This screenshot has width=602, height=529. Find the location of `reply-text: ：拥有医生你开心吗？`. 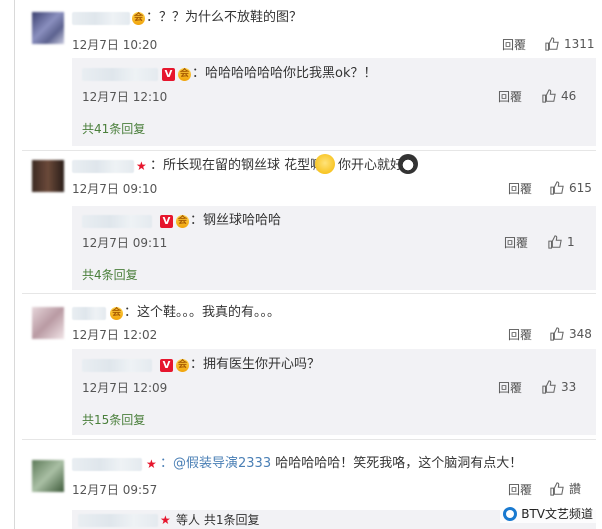

reply-text: ：拥有医生你开心吗？ is located at coordinates (255, 364).